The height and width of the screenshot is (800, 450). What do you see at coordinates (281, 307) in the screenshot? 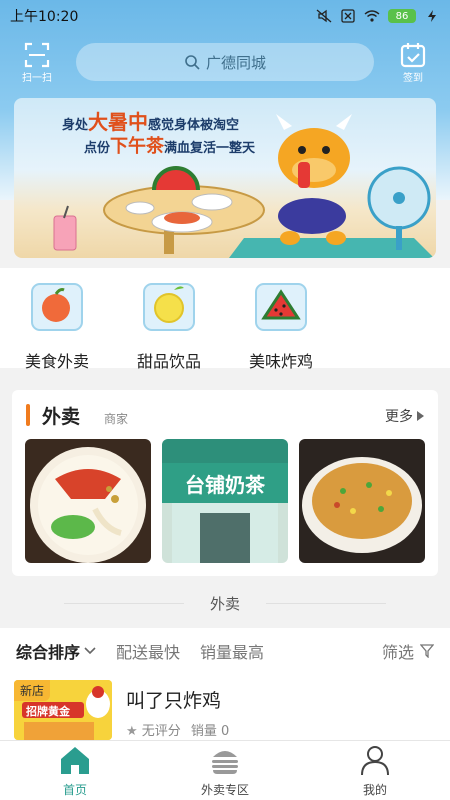
I see `watermelon-ice-cube-icon` at bounding box center [281, 307].